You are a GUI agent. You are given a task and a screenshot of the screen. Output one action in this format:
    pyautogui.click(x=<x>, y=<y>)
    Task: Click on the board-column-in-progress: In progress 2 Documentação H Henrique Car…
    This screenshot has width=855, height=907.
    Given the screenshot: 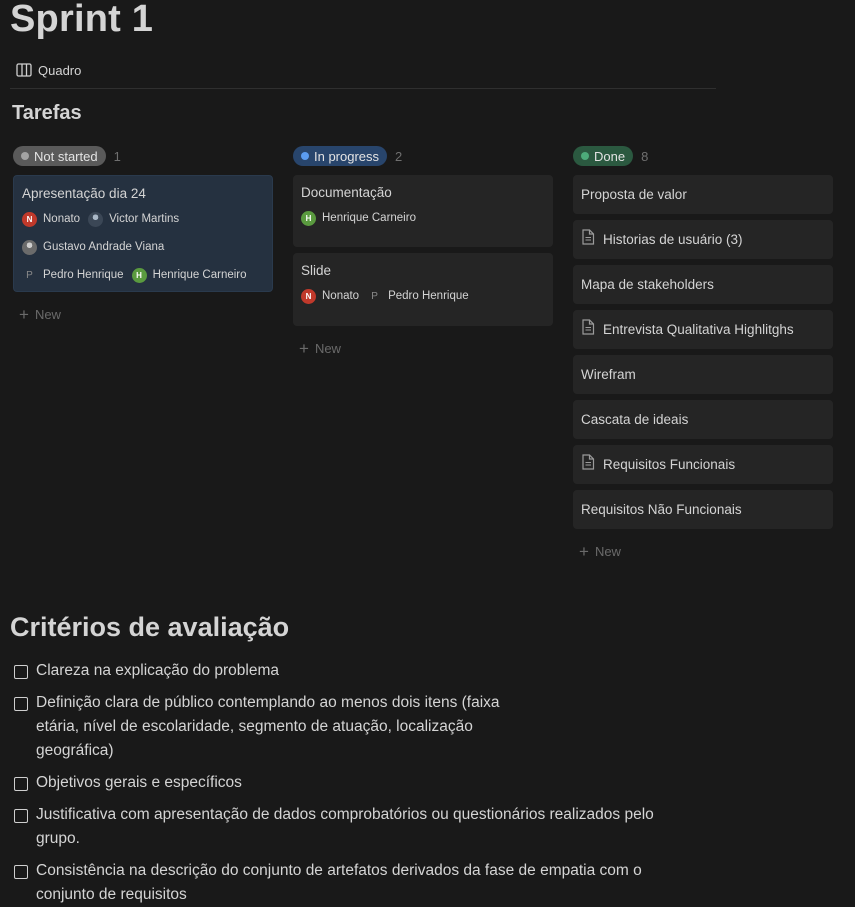 What is the action you would take?
    pyautogui.click(x=423, y=251)
    